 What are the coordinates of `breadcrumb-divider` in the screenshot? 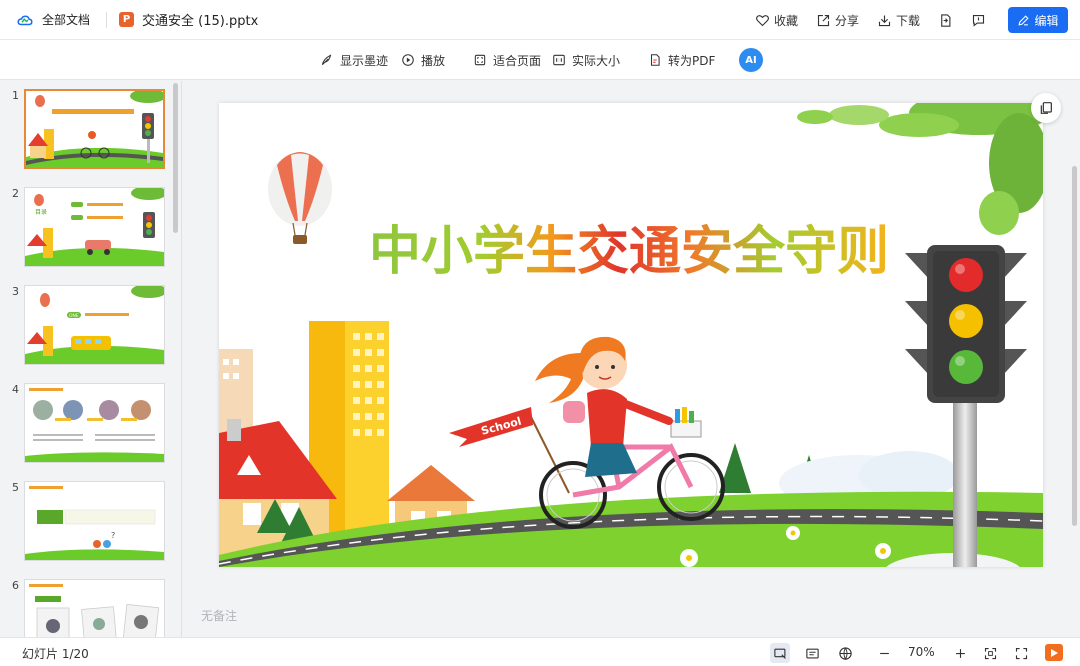 It's located at (107, 19).